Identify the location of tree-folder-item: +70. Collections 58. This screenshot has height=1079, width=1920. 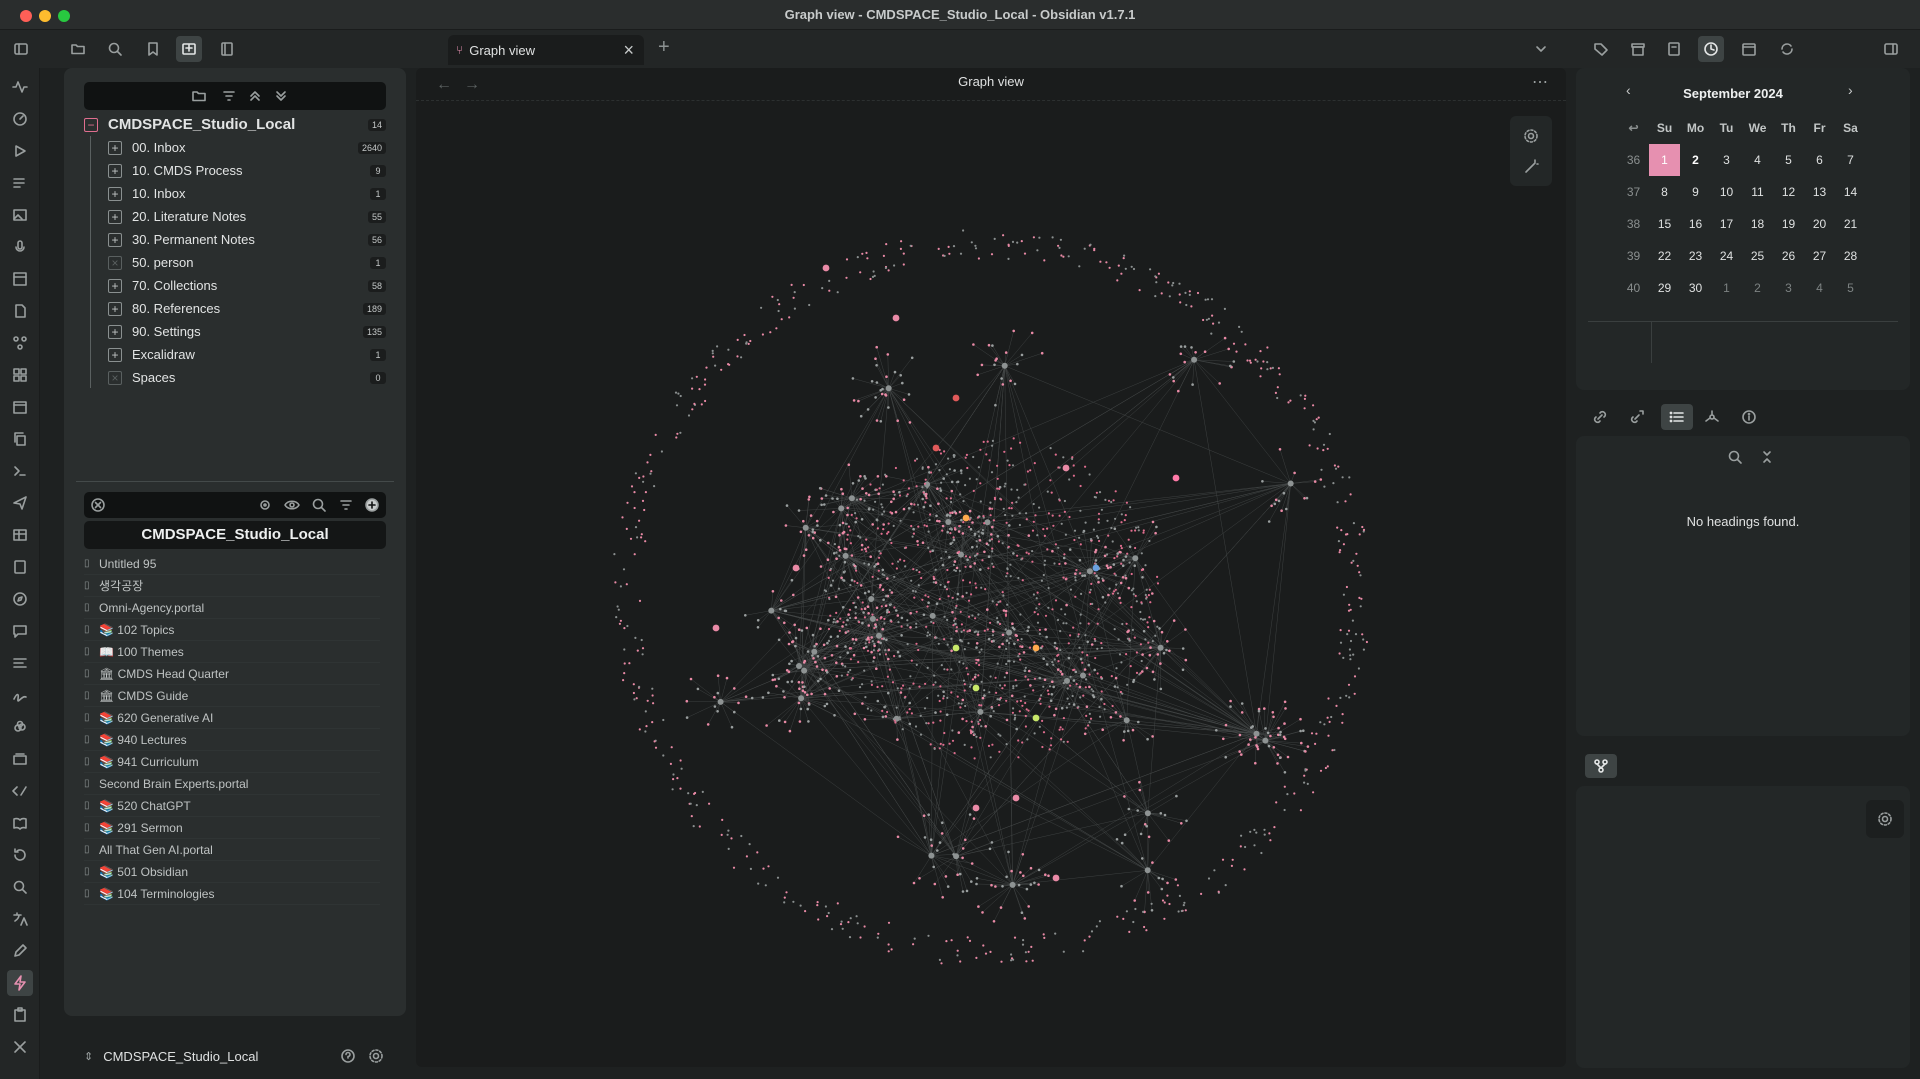
(235, 285).